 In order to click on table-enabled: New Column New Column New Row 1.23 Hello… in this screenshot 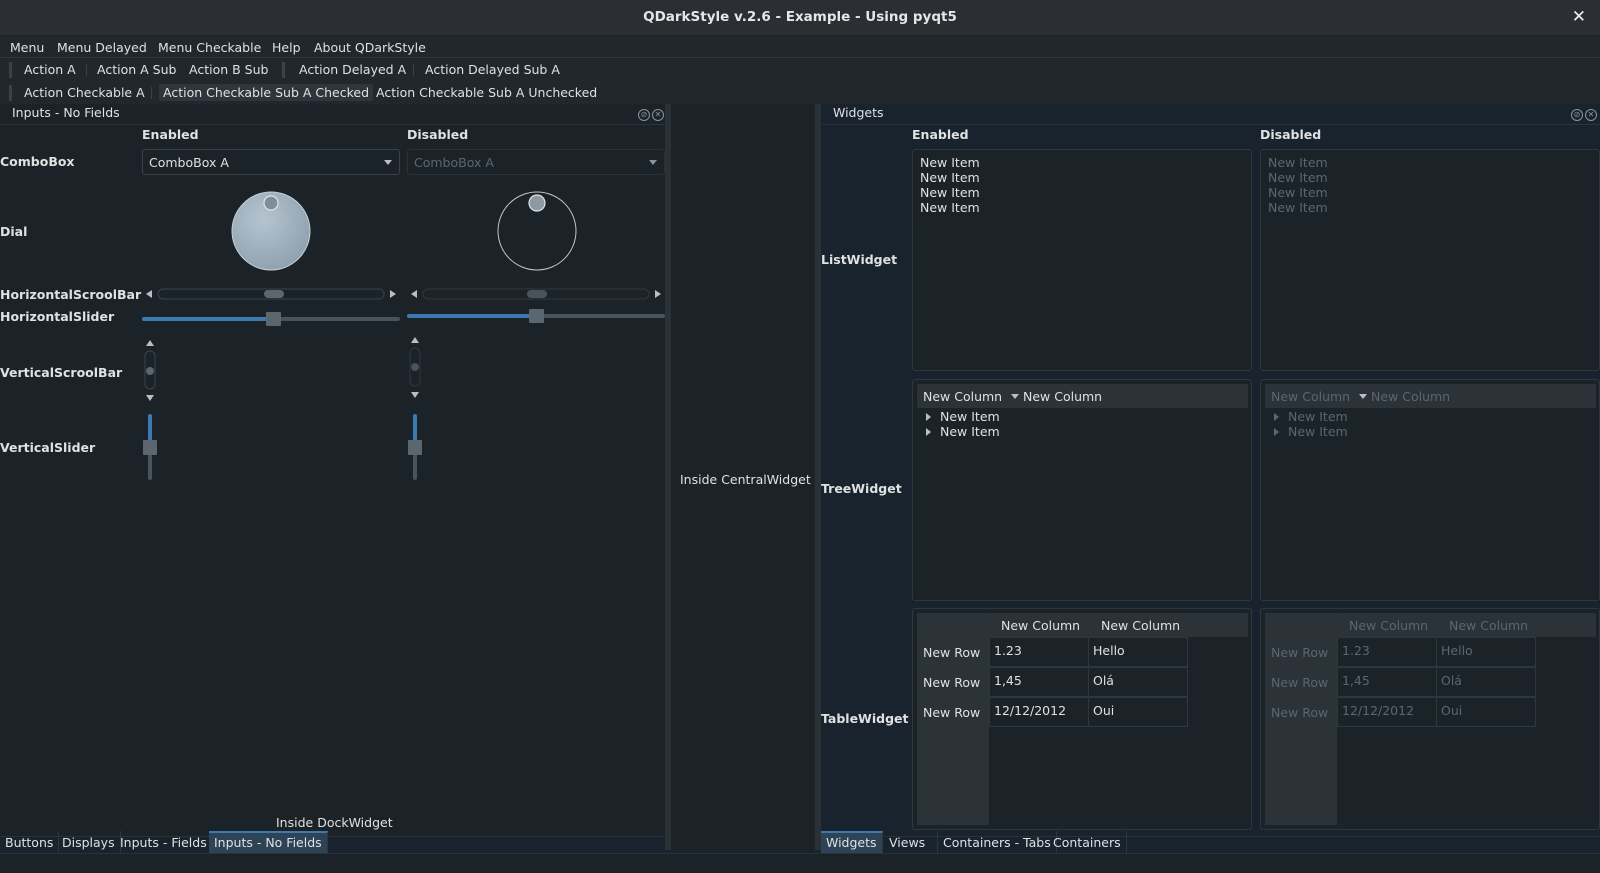, I will do `click(1082, 719)`.